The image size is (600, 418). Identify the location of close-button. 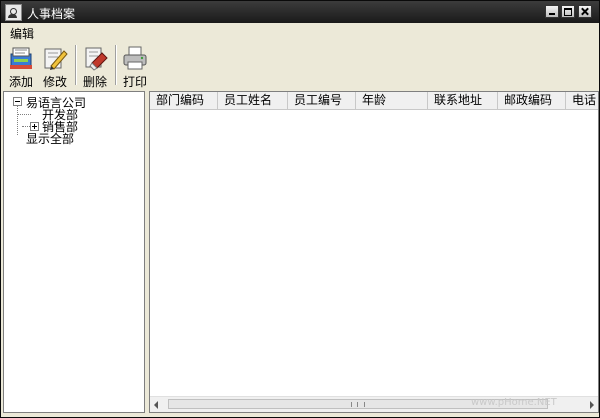
(585, 11).